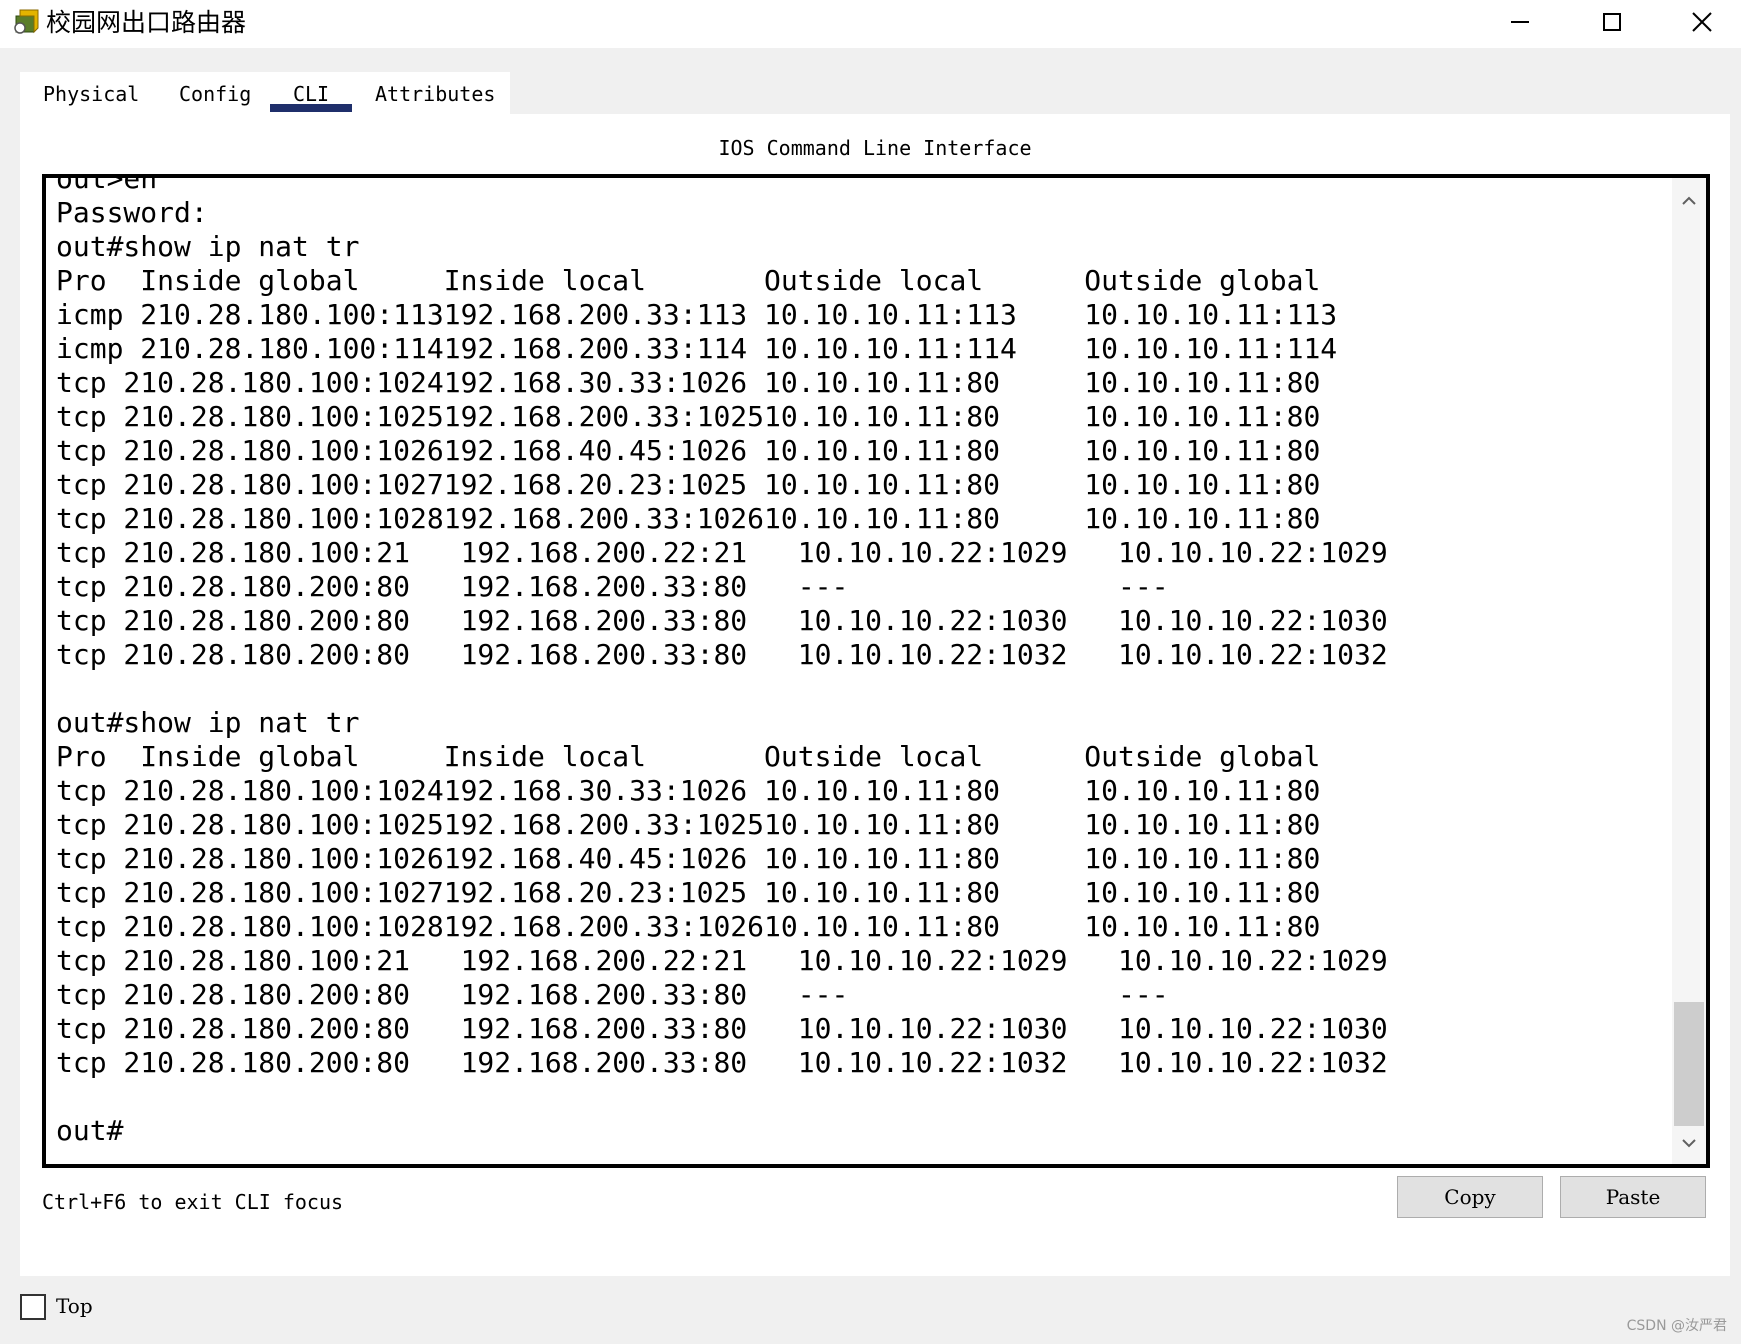 This screenshot has height=1344, width=1741. I want to click on maximize-button, so click(1612, 22).